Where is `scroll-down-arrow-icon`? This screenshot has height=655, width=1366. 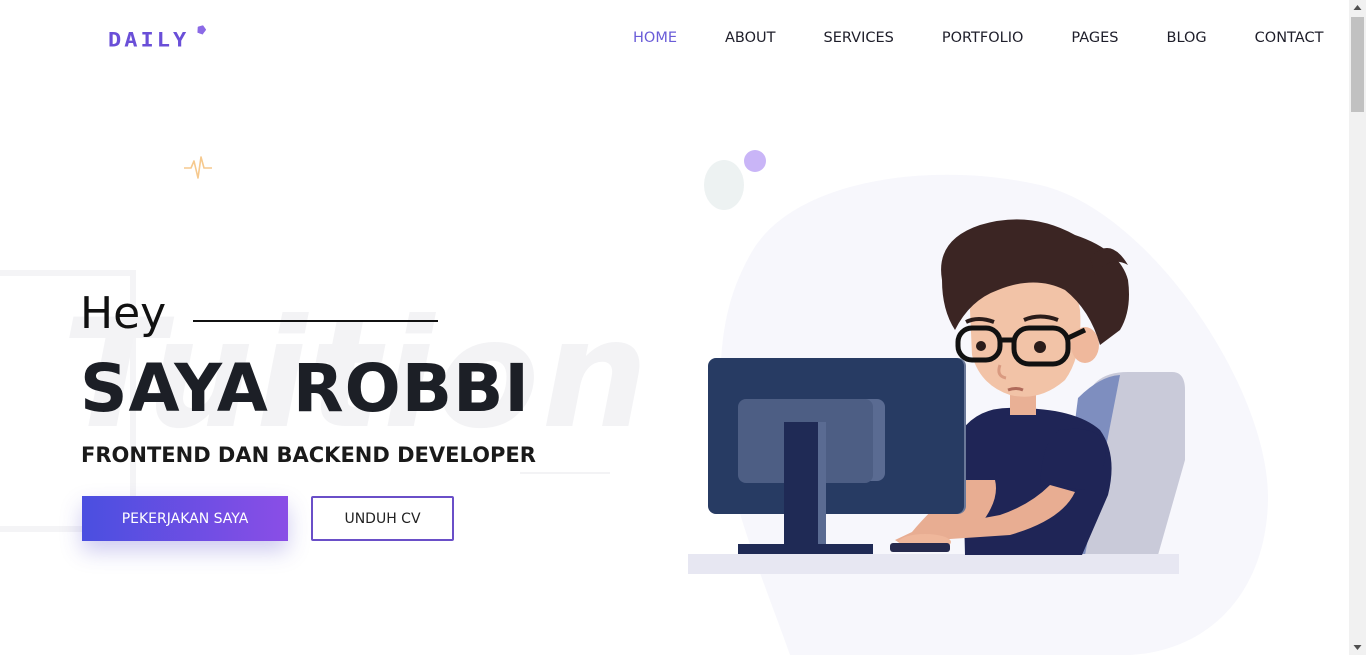 scroll-down-arrow-icon is located at coordinates (1357, 646).